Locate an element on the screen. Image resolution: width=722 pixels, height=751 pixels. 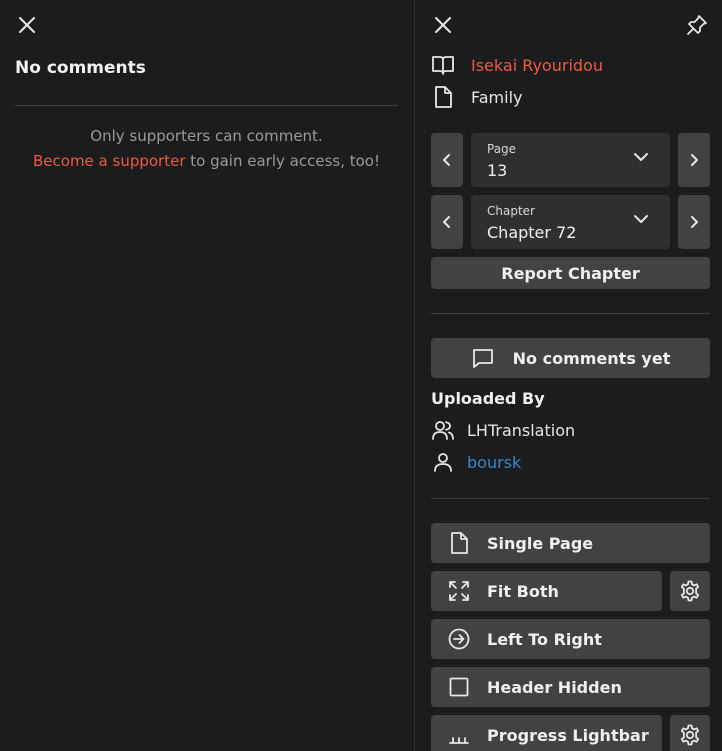
square-icon is located at coordinates (459, 687).